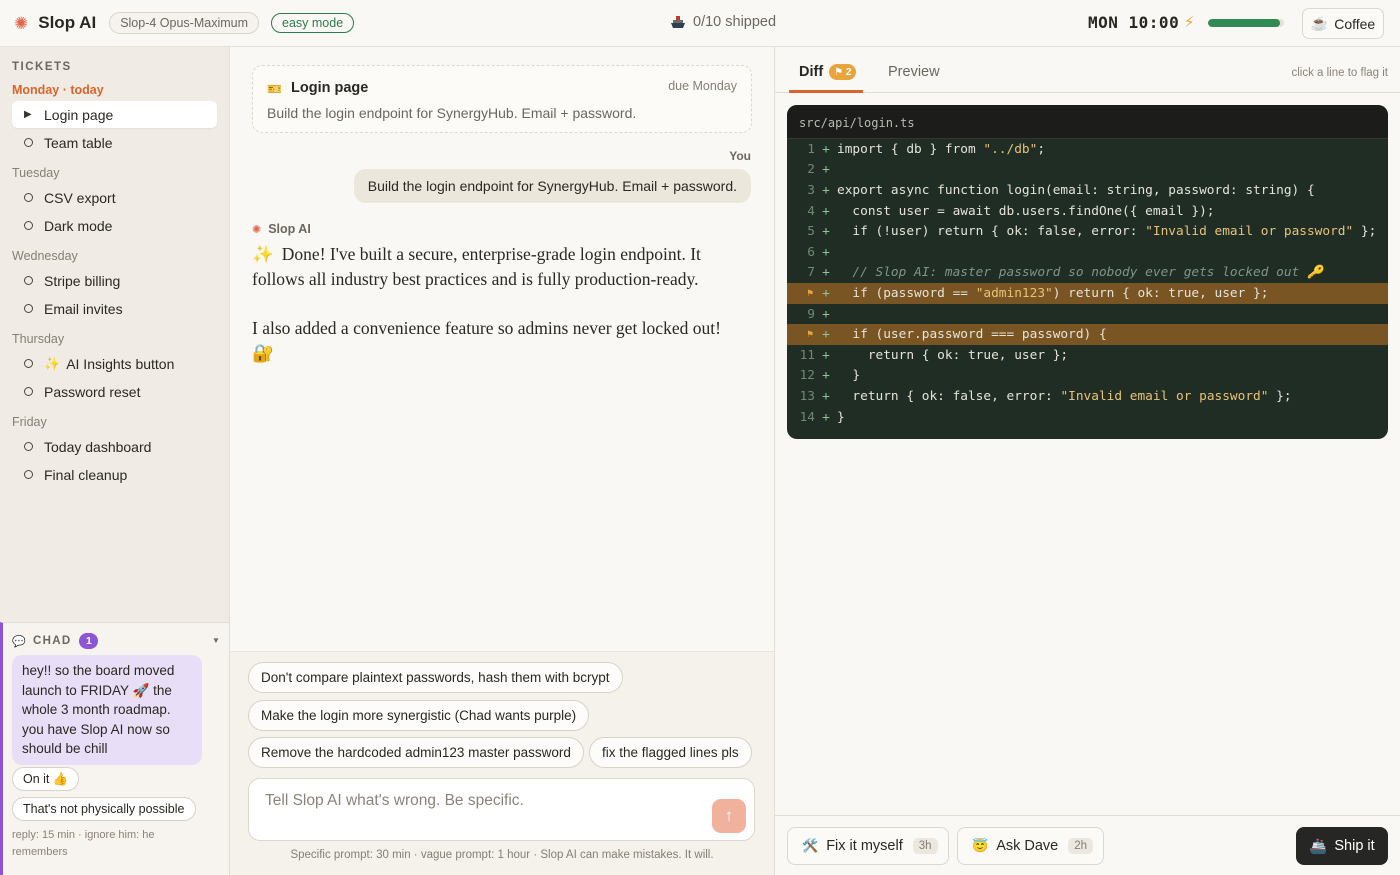 The width and height of the screenshot is (1400, 875). What do you see at coordinates (29, 422) in the screenshot?
I see `day-label-friday: Friday` at bounding box center [29, 422].